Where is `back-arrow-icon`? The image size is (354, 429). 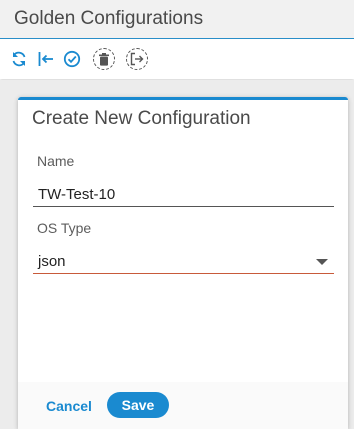
back-arrow-icon is located at coordinates (46, 59).